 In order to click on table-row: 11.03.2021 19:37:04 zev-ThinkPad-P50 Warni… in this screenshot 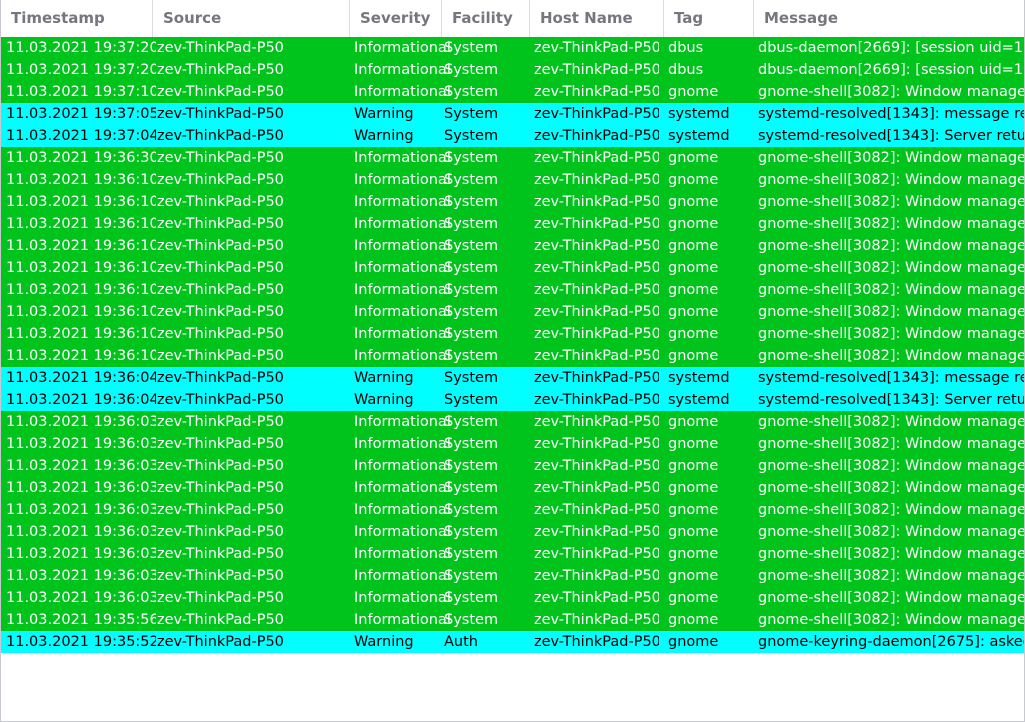, I will do `click(512, 136)`.